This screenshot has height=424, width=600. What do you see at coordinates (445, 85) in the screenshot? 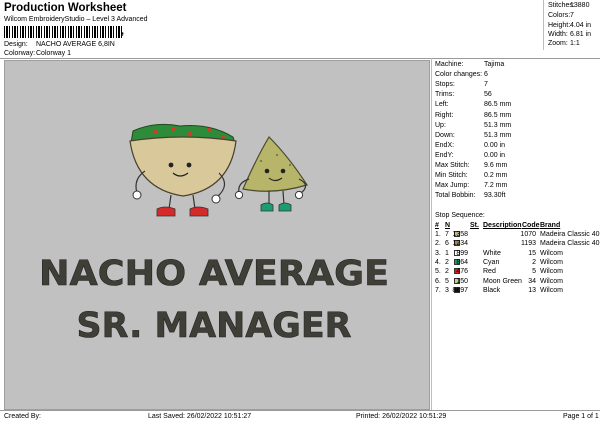
I see `machine-label: Stops:` at bounding box center [445, 85].